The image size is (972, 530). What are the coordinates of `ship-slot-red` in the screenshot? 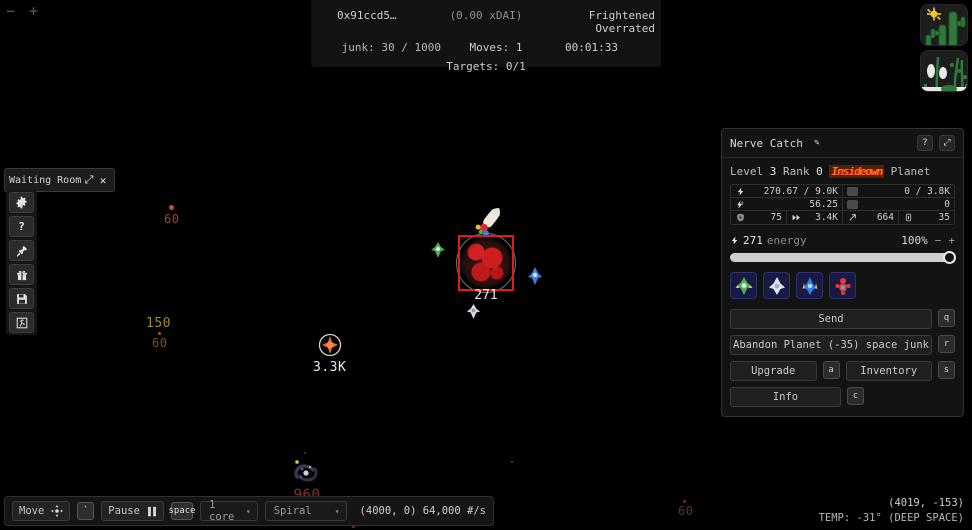 It's located at (842, 285).